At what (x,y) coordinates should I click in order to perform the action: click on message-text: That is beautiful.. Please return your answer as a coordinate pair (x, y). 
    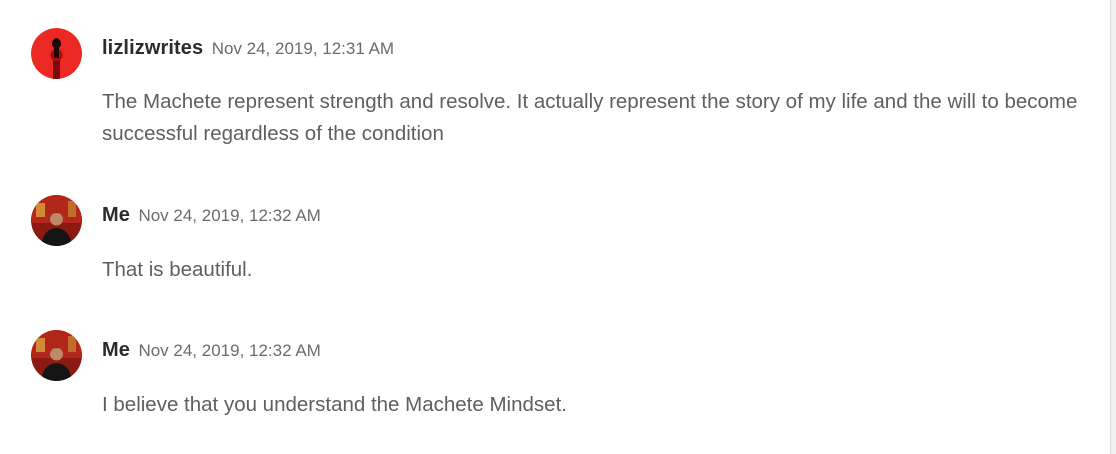
    Looking at the image, I should click on (177, 269).